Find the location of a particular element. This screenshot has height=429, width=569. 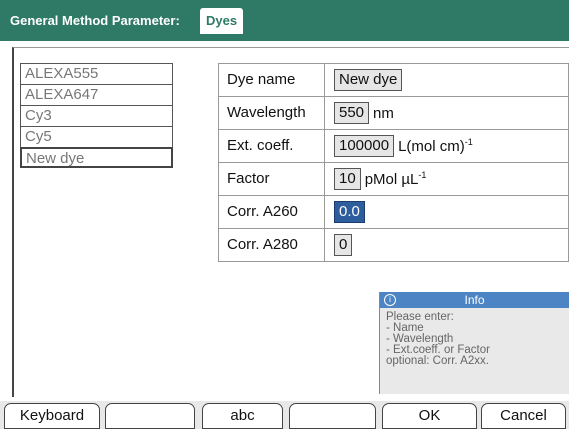

corr-a260-field: 0.0 is located at coordinates (349, 212).